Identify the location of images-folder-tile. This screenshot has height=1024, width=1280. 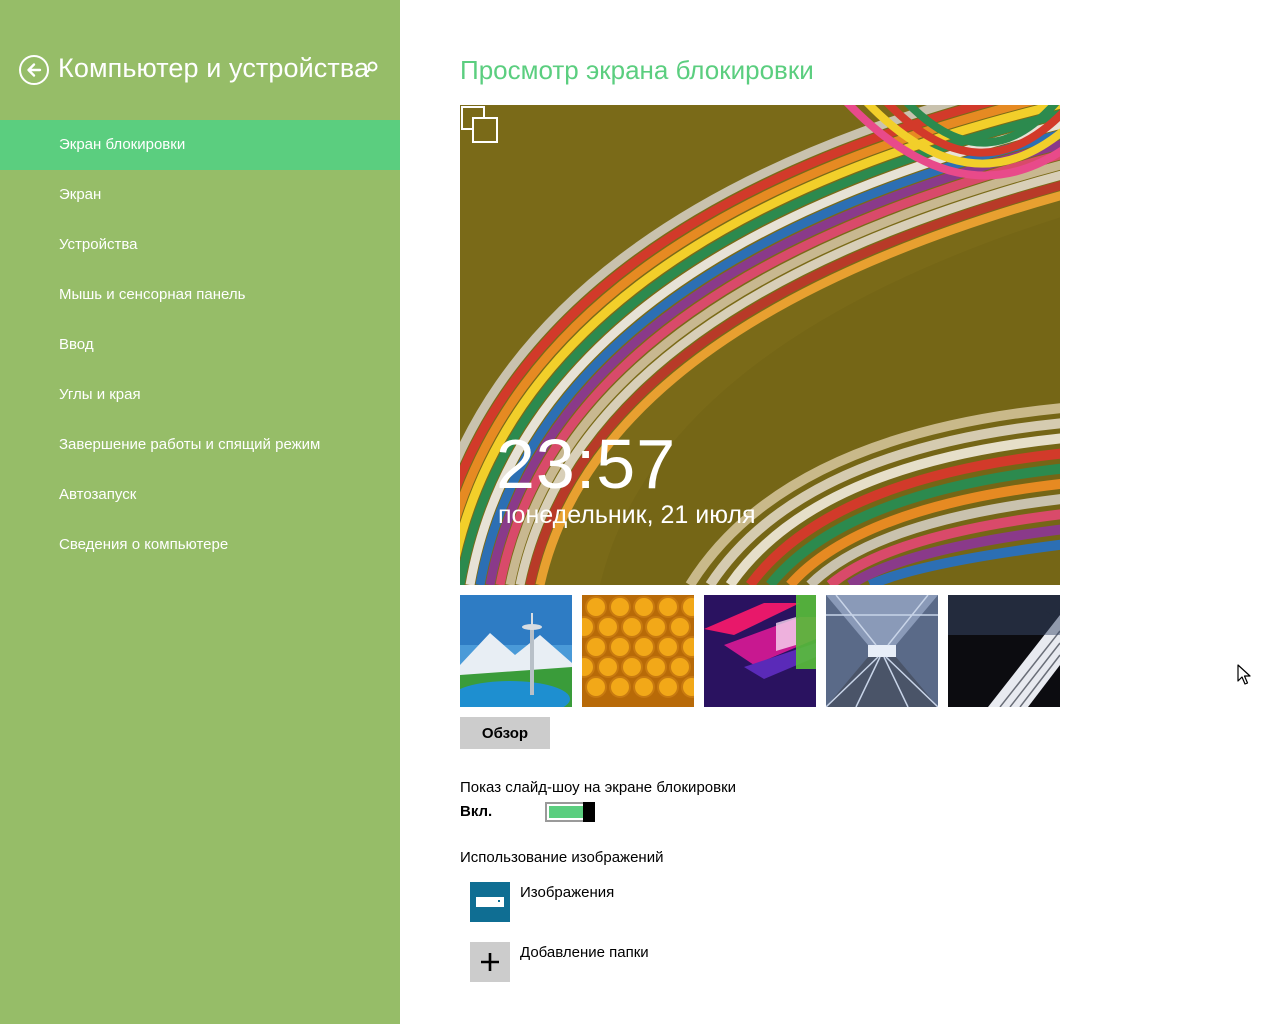
(490, 902).